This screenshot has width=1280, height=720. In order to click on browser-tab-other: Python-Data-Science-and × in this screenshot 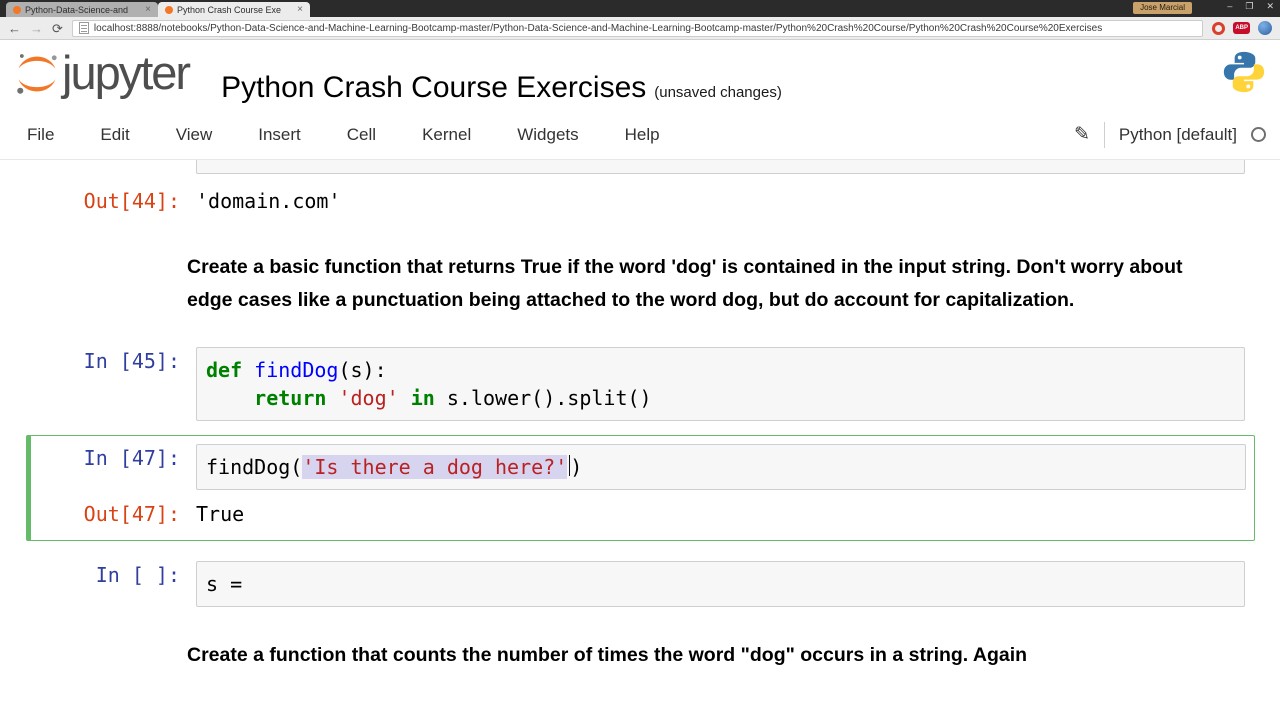, I will do `click(82, 9)`.